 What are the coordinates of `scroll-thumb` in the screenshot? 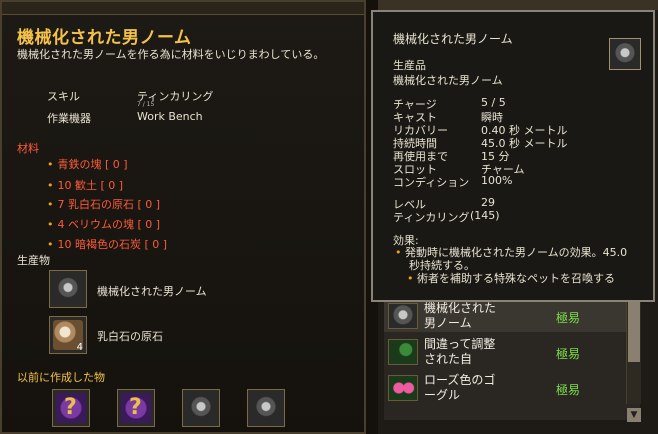 It's located at (634, 331).